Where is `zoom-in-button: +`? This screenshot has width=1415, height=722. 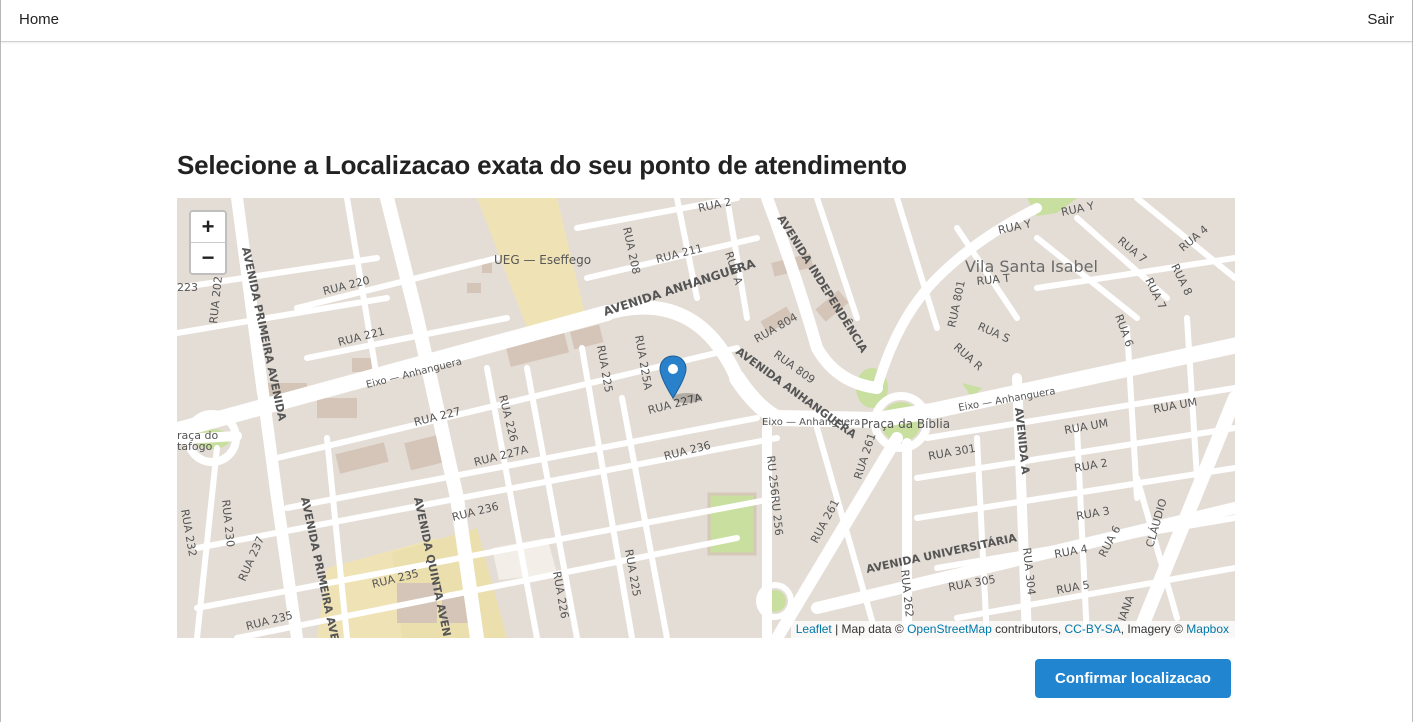
zoom-in-button: + is located at coordinates (208, 227).